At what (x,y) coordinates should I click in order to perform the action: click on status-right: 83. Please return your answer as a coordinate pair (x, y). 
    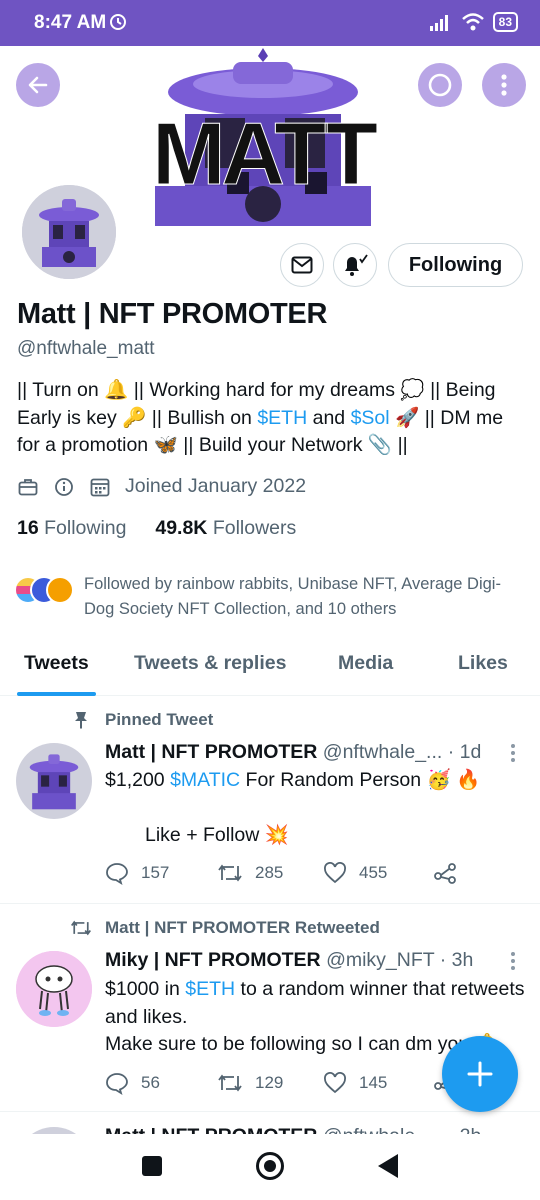
    Looking at the image, I should click on (473, 22).